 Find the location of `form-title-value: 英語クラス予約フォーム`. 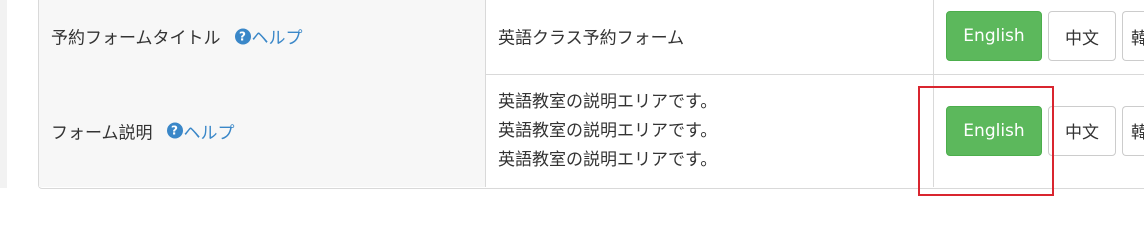

form-title-value: 英語クラス予約フォーム is located at coordinates (591, 38).